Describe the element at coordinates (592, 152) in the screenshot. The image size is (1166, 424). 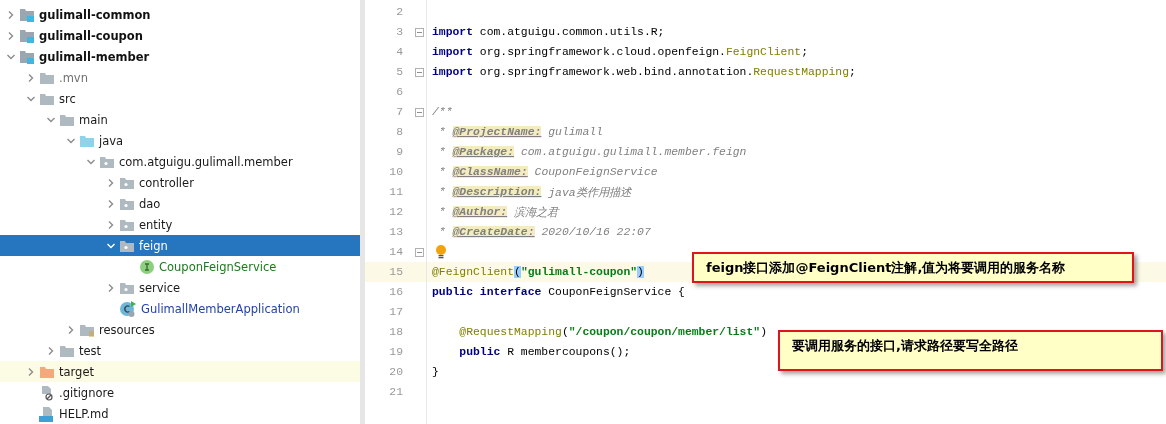
I see `code-text: * @Package: com.atguigu.gulimall.member.feign` at that location.